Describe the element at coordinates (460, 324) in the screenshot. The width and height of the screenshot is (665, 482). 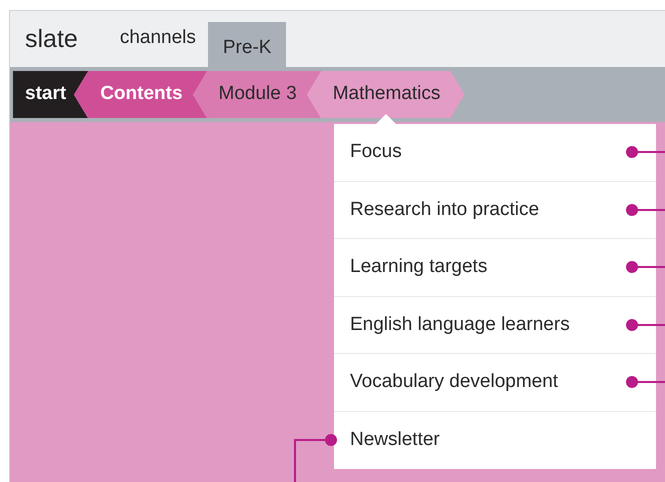
I see `menu-item: English language learners` at that location.